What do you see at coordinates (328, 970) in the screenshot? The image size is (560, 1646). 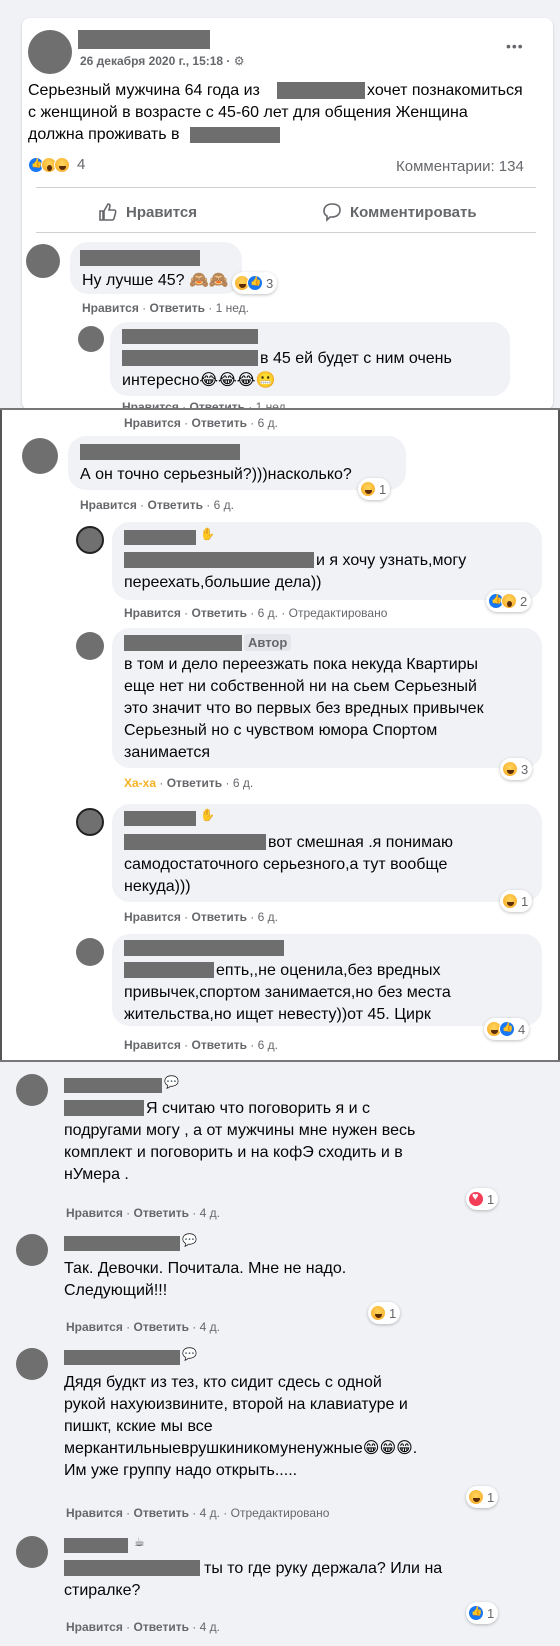 I see `comment-text-line: епть,,не оценила,без вредных` at bounding box center [328, 970].